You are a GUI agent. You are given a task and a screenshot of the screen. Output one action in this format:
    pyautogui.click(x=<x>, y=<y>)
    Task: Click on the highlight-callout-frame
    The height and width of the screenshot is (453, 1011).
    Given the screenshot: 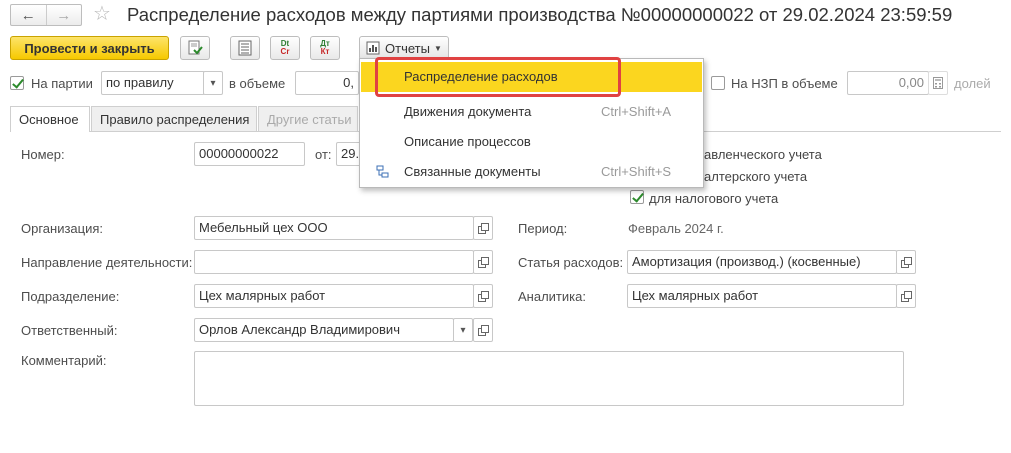 What is the action you would take?
    pyautogui.click(x=498, y=77)
    